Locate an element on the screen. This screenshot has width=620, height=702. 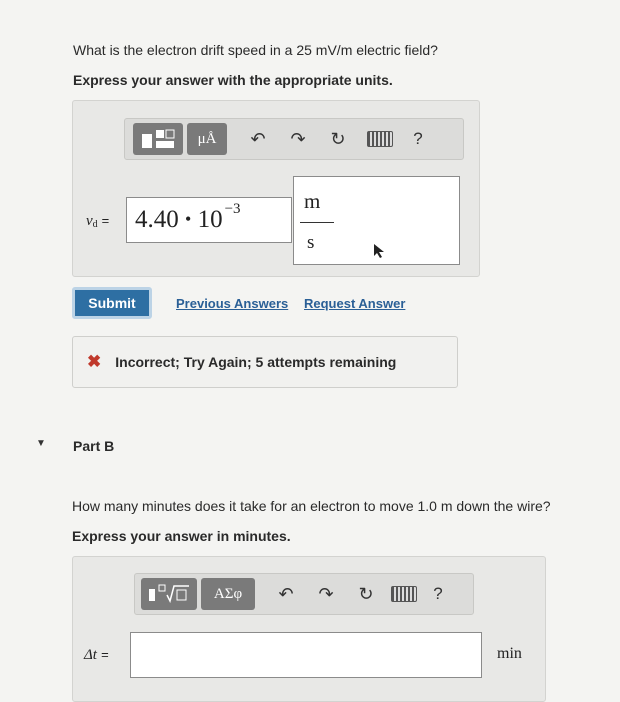
value-mantissa: 4.40 is located at coordinates (157, 219).